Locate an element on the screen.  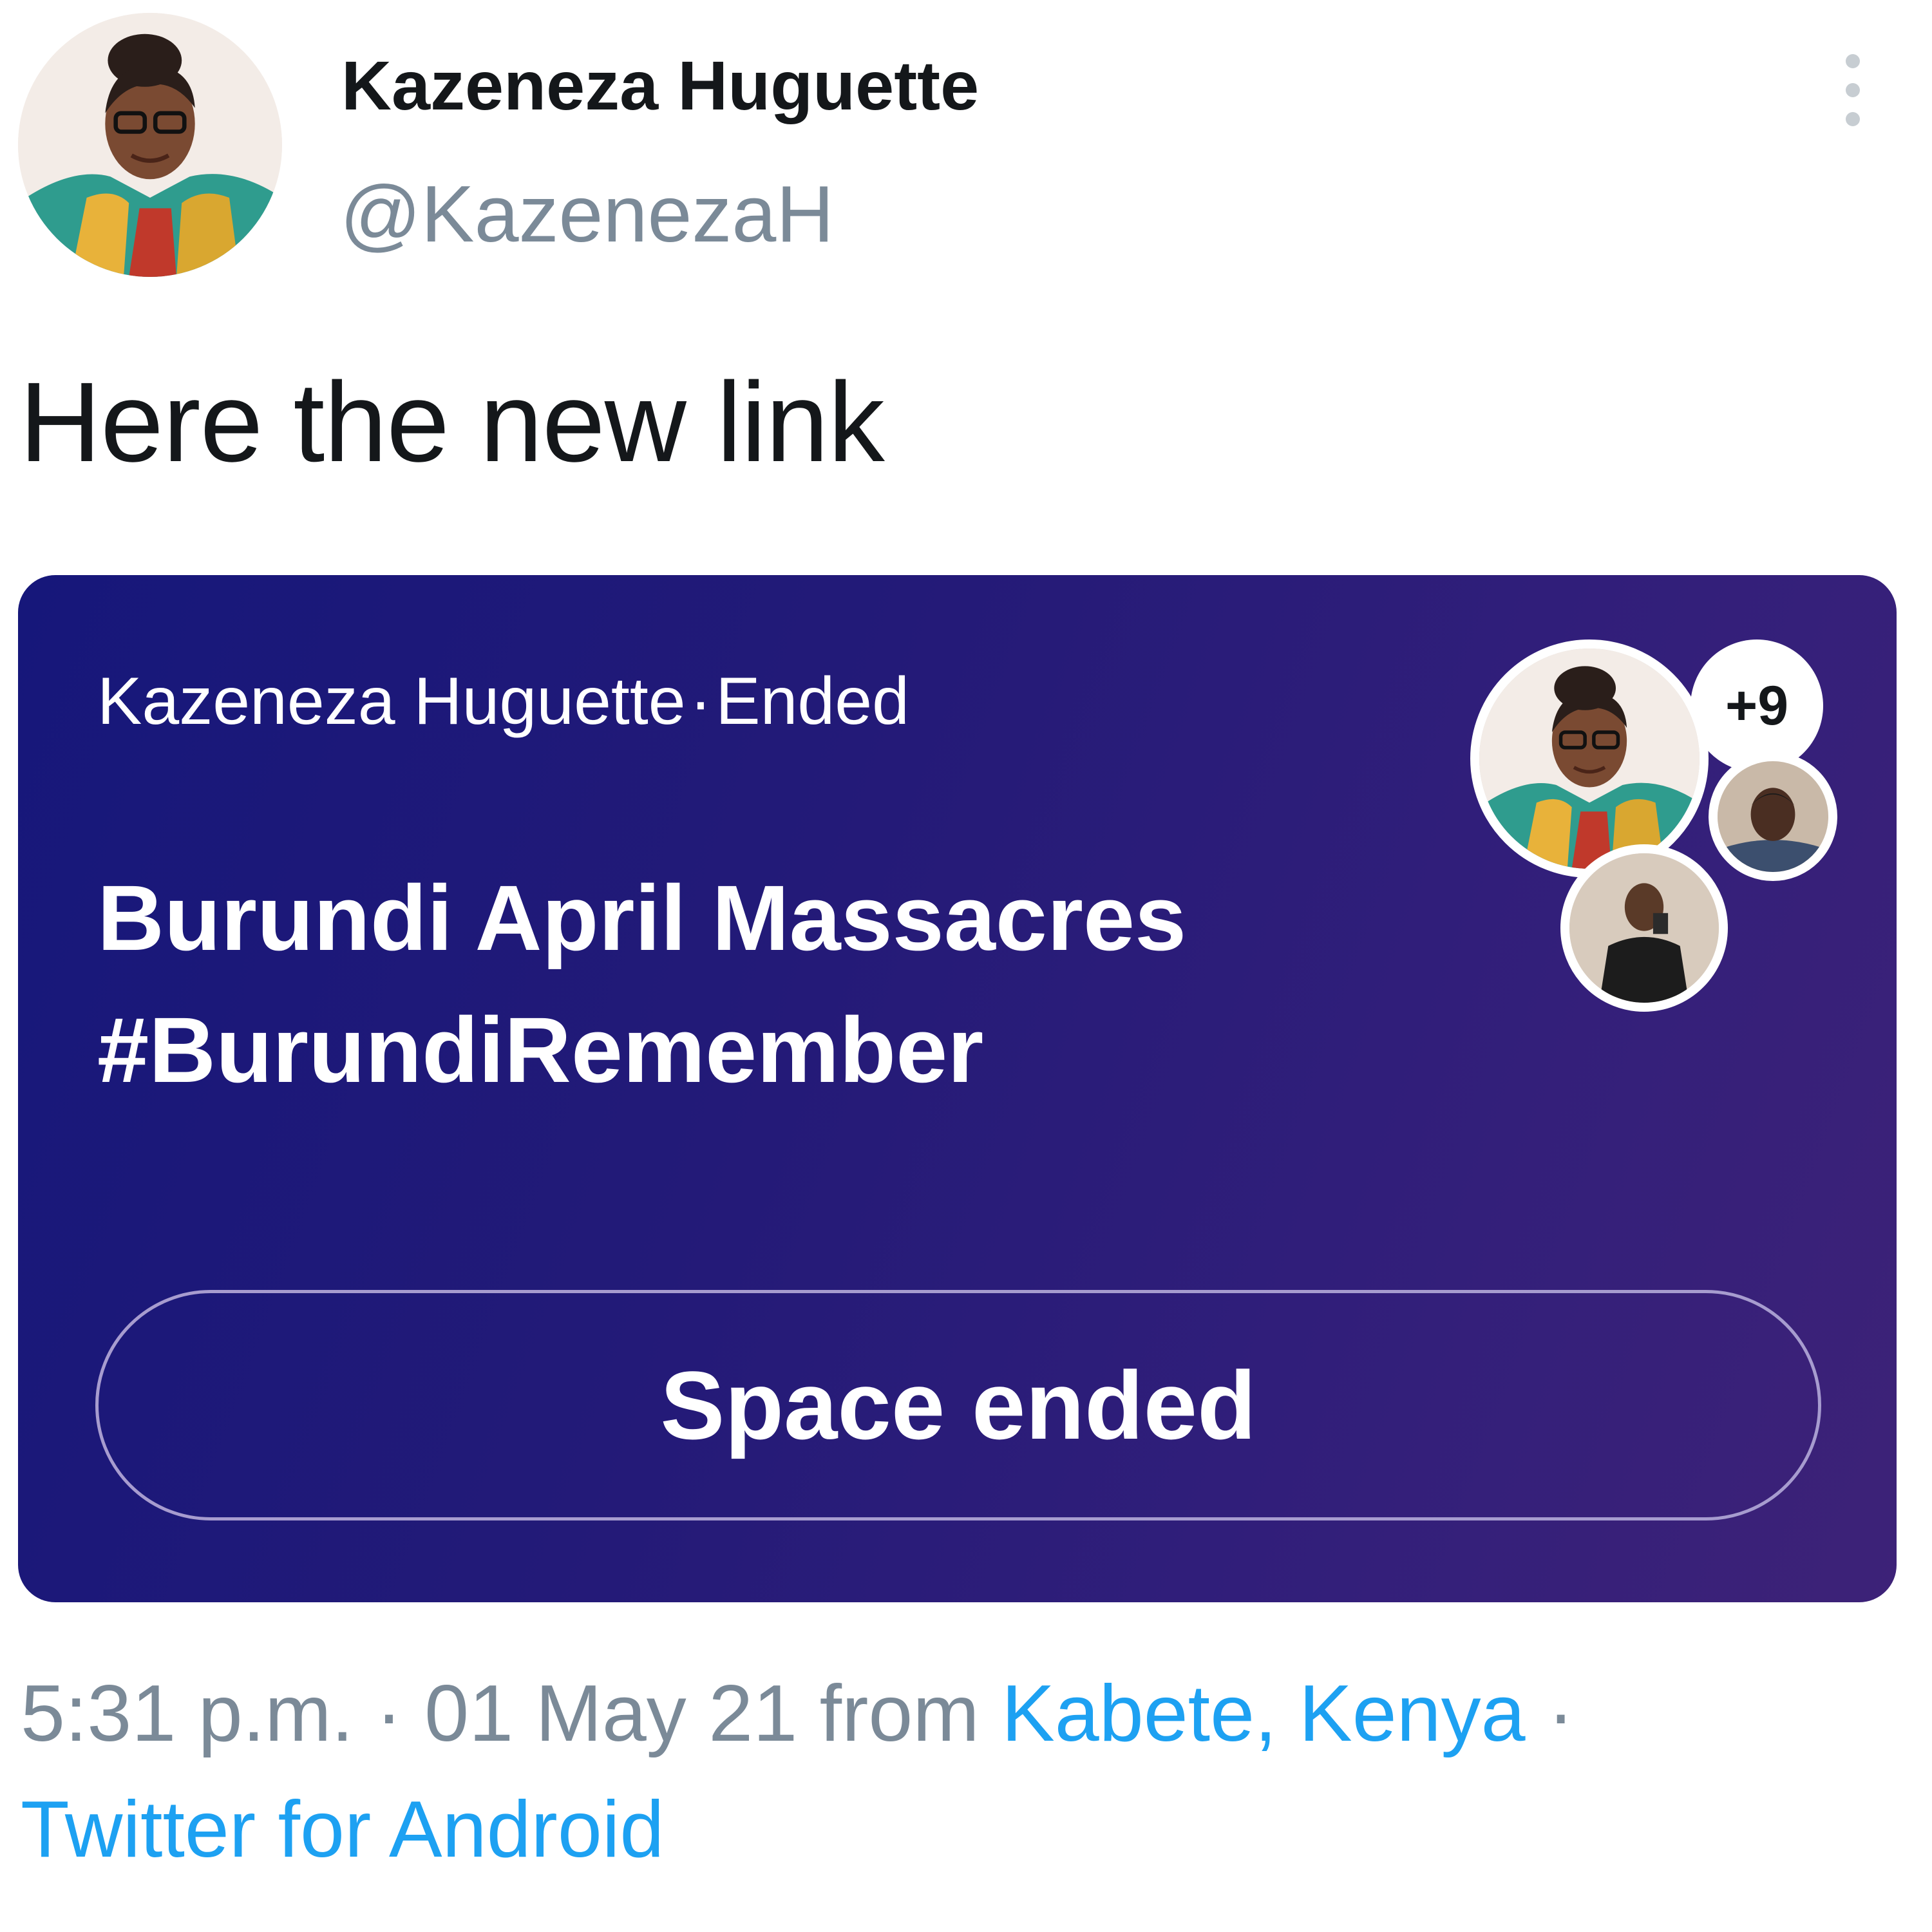
space-host-name: Kazeneza Huguette is located at coordinates (391, 701).